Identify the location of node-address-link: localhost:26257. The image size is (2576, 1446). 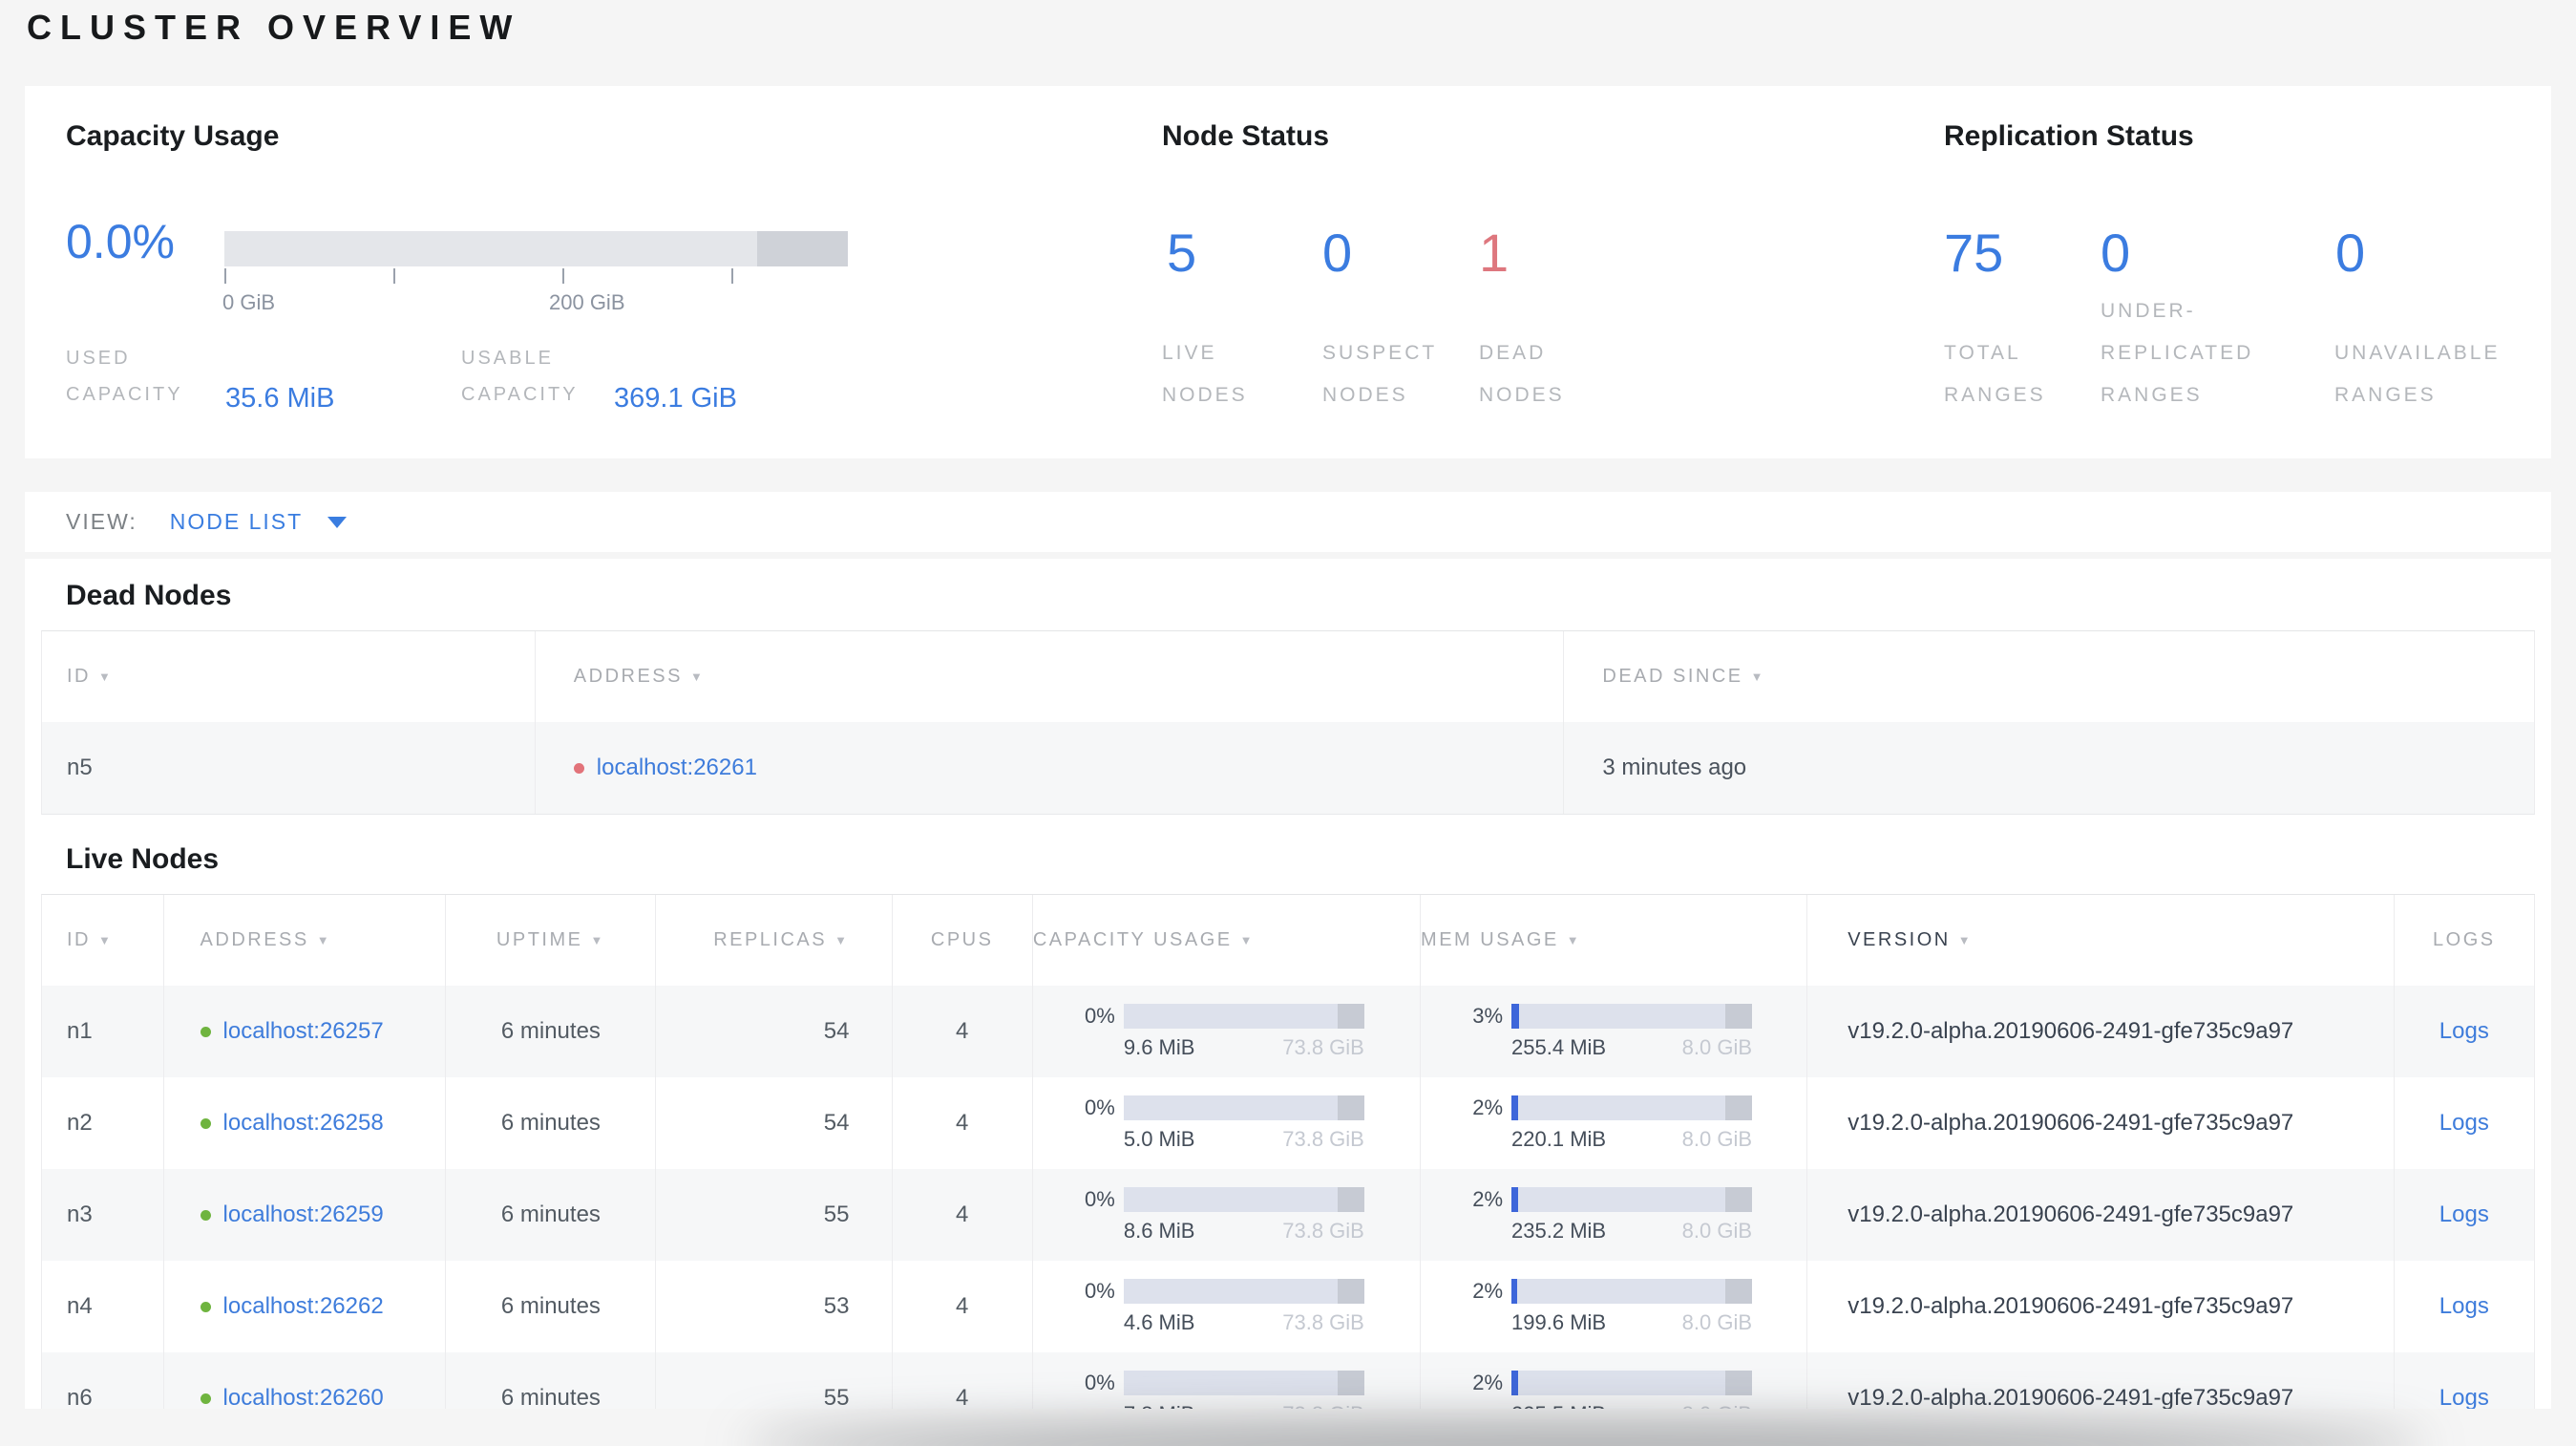
(303, 1031).